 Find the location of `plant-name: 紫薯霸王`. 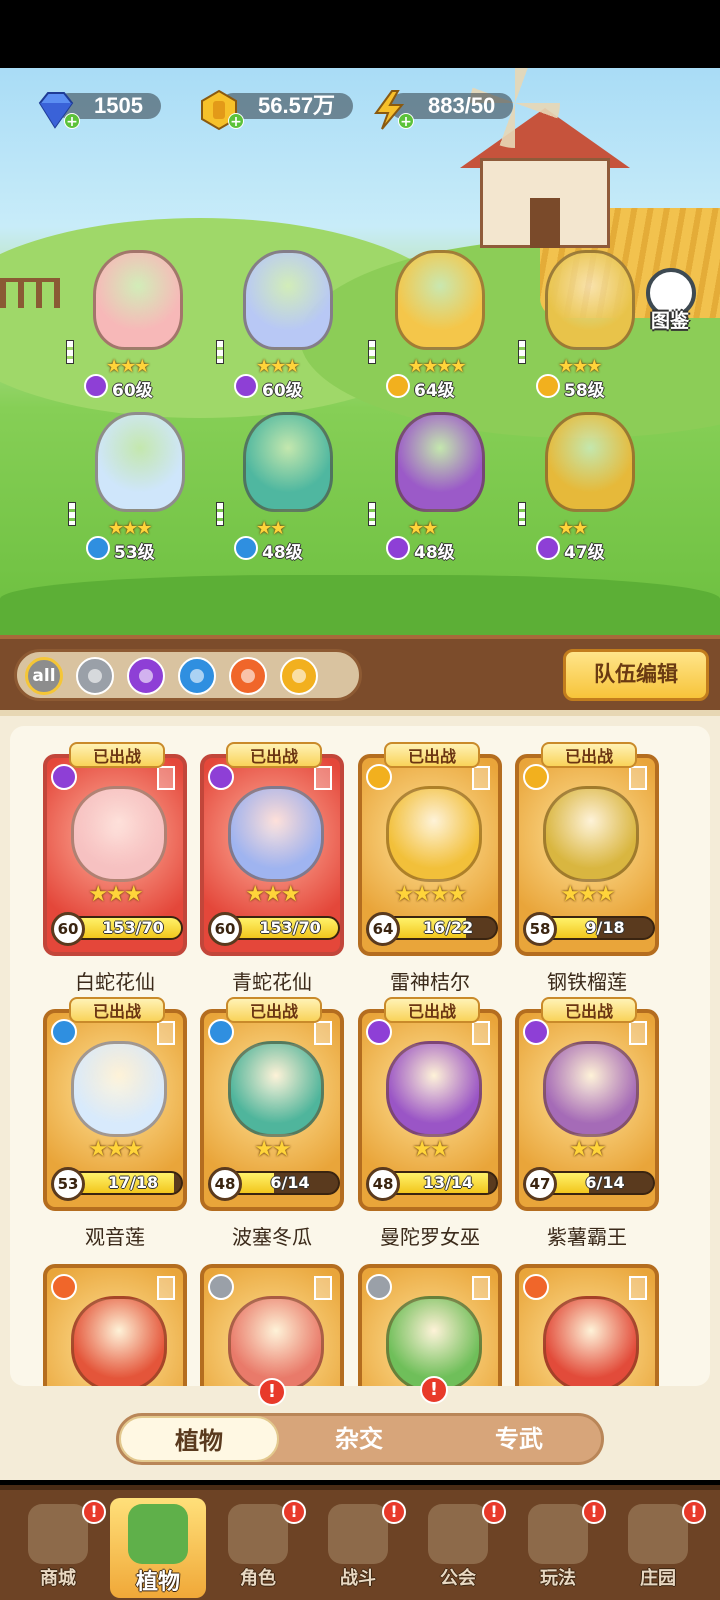

plant-name: 紫薯霸王 is located at coordinates (587, 1237).